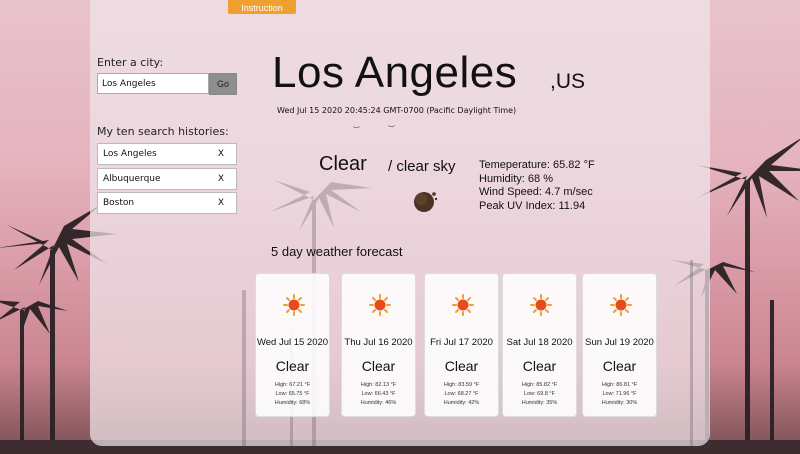  Describe the element at coordinates (223, 84) in the screenshot. I see `go-button: Go` at that location.